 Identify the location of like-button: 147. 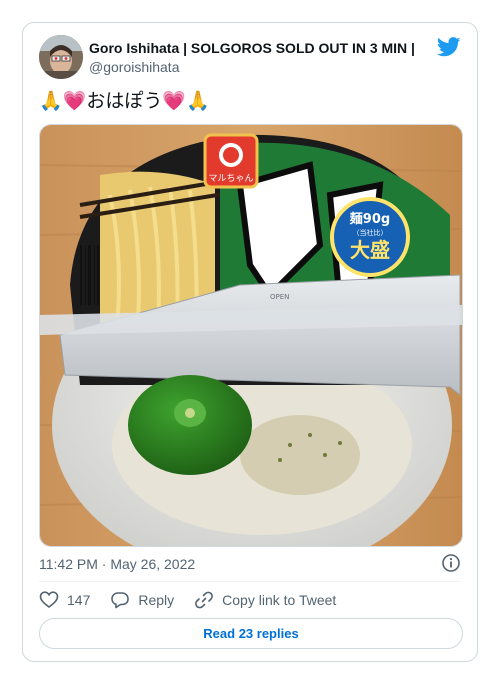
(64, 600).